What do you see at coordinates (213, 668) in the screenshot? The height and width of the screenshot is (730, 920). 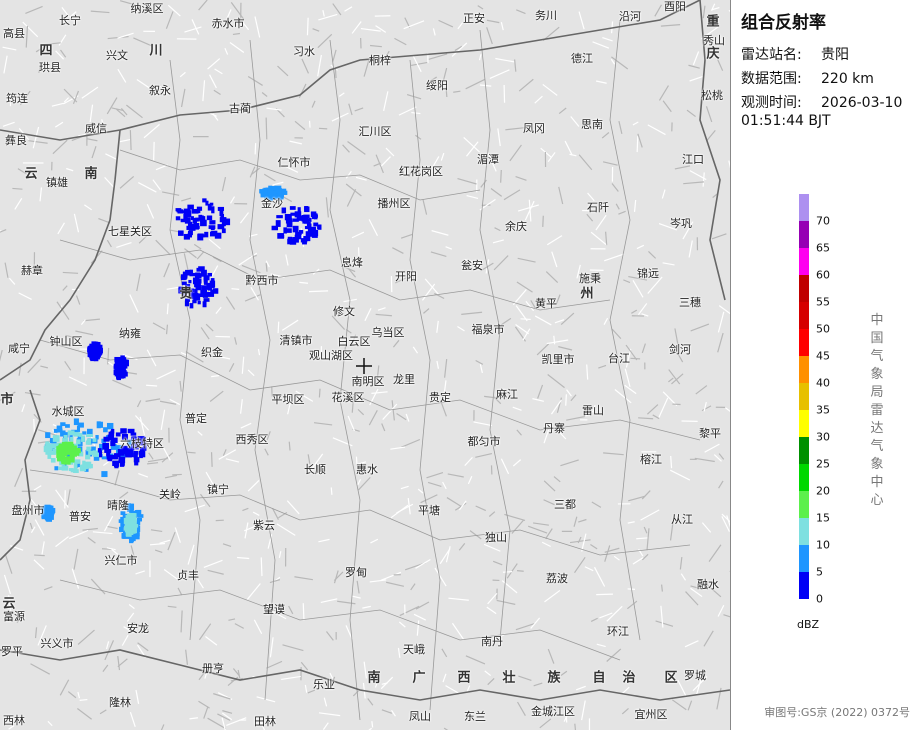 I see `city-label: 册亨` at bounding box center [213, 668].